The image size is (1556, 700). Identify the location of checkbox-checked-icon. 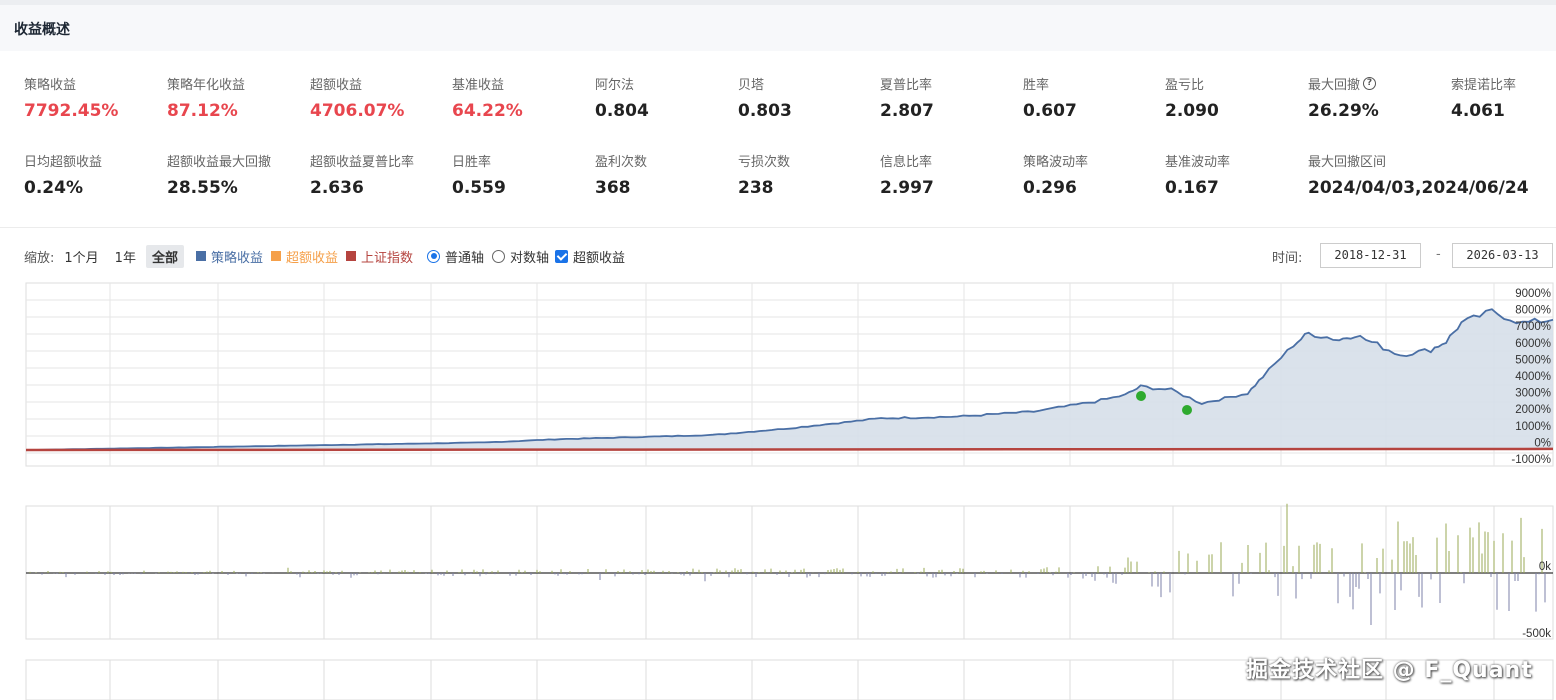
(562, 256).